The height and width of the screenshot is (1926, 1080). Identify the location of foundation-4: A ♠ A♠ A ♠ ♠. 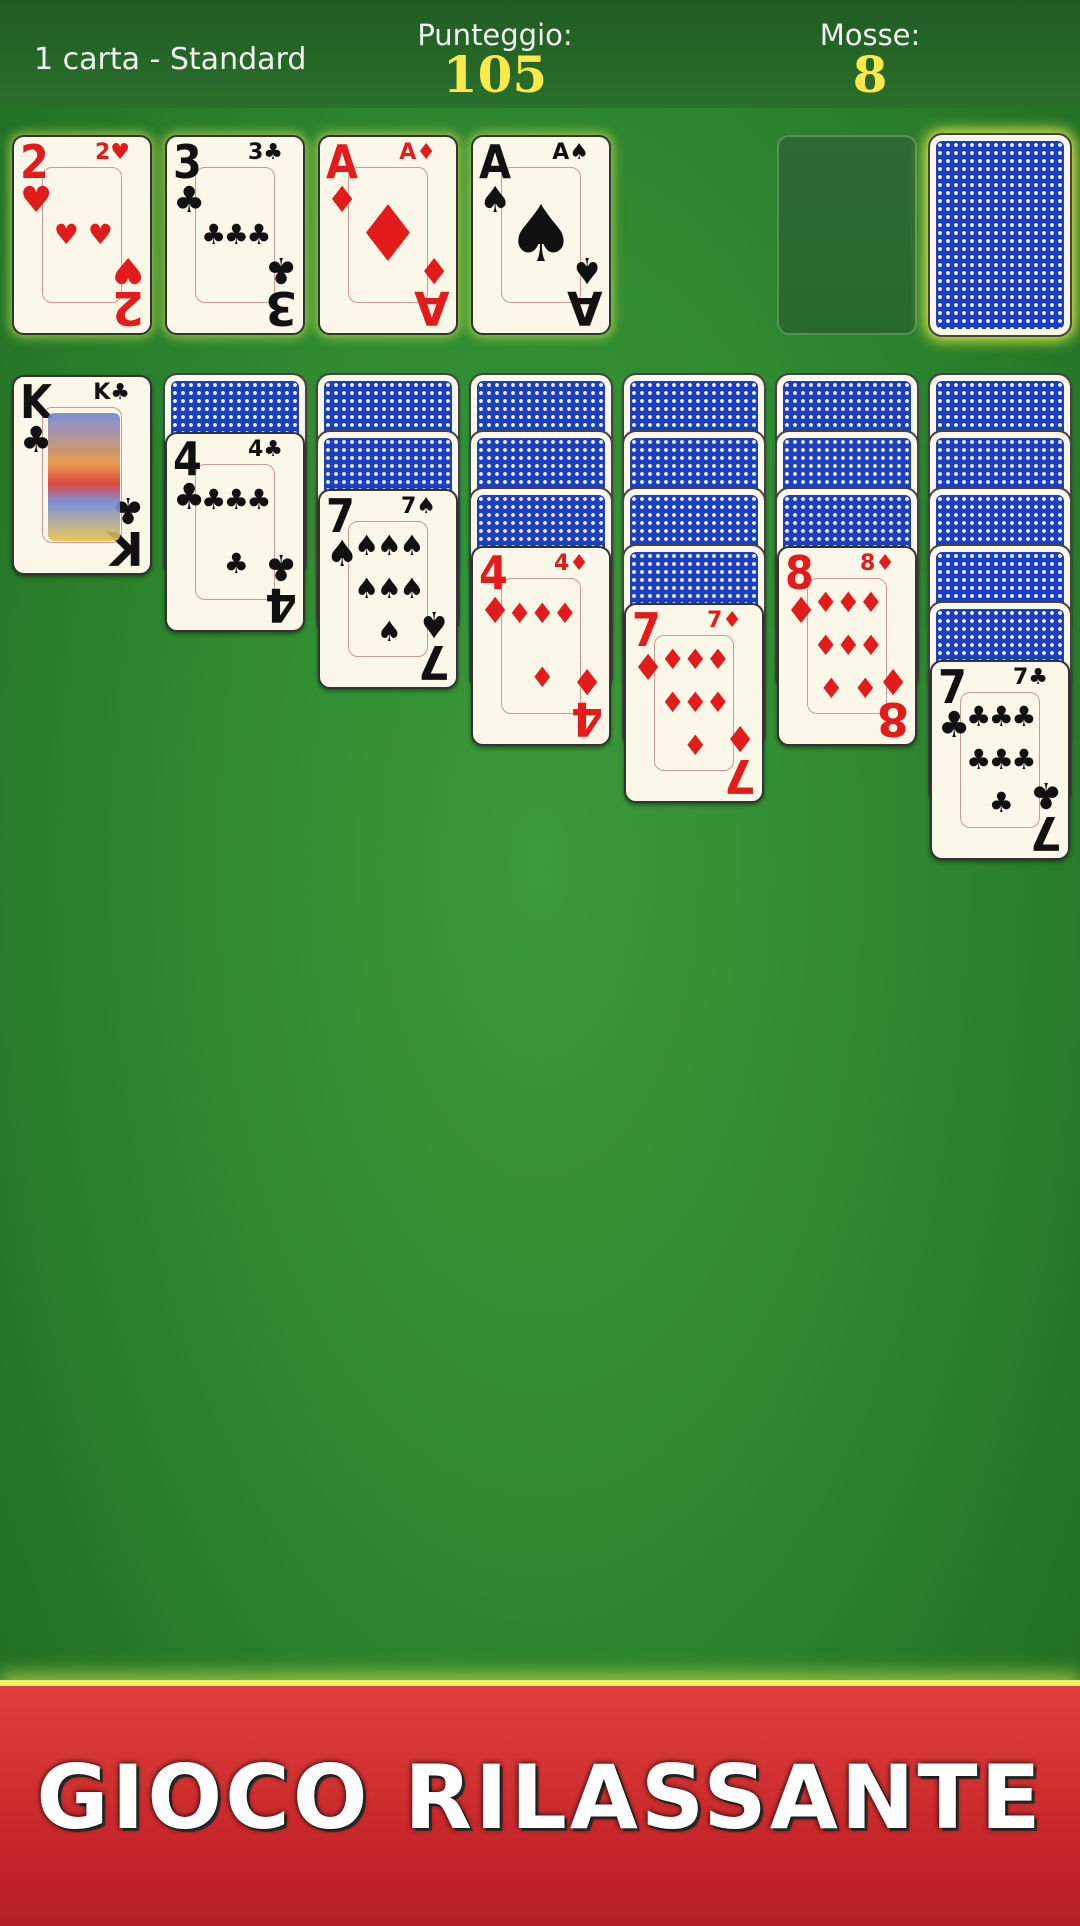
(541, 235).